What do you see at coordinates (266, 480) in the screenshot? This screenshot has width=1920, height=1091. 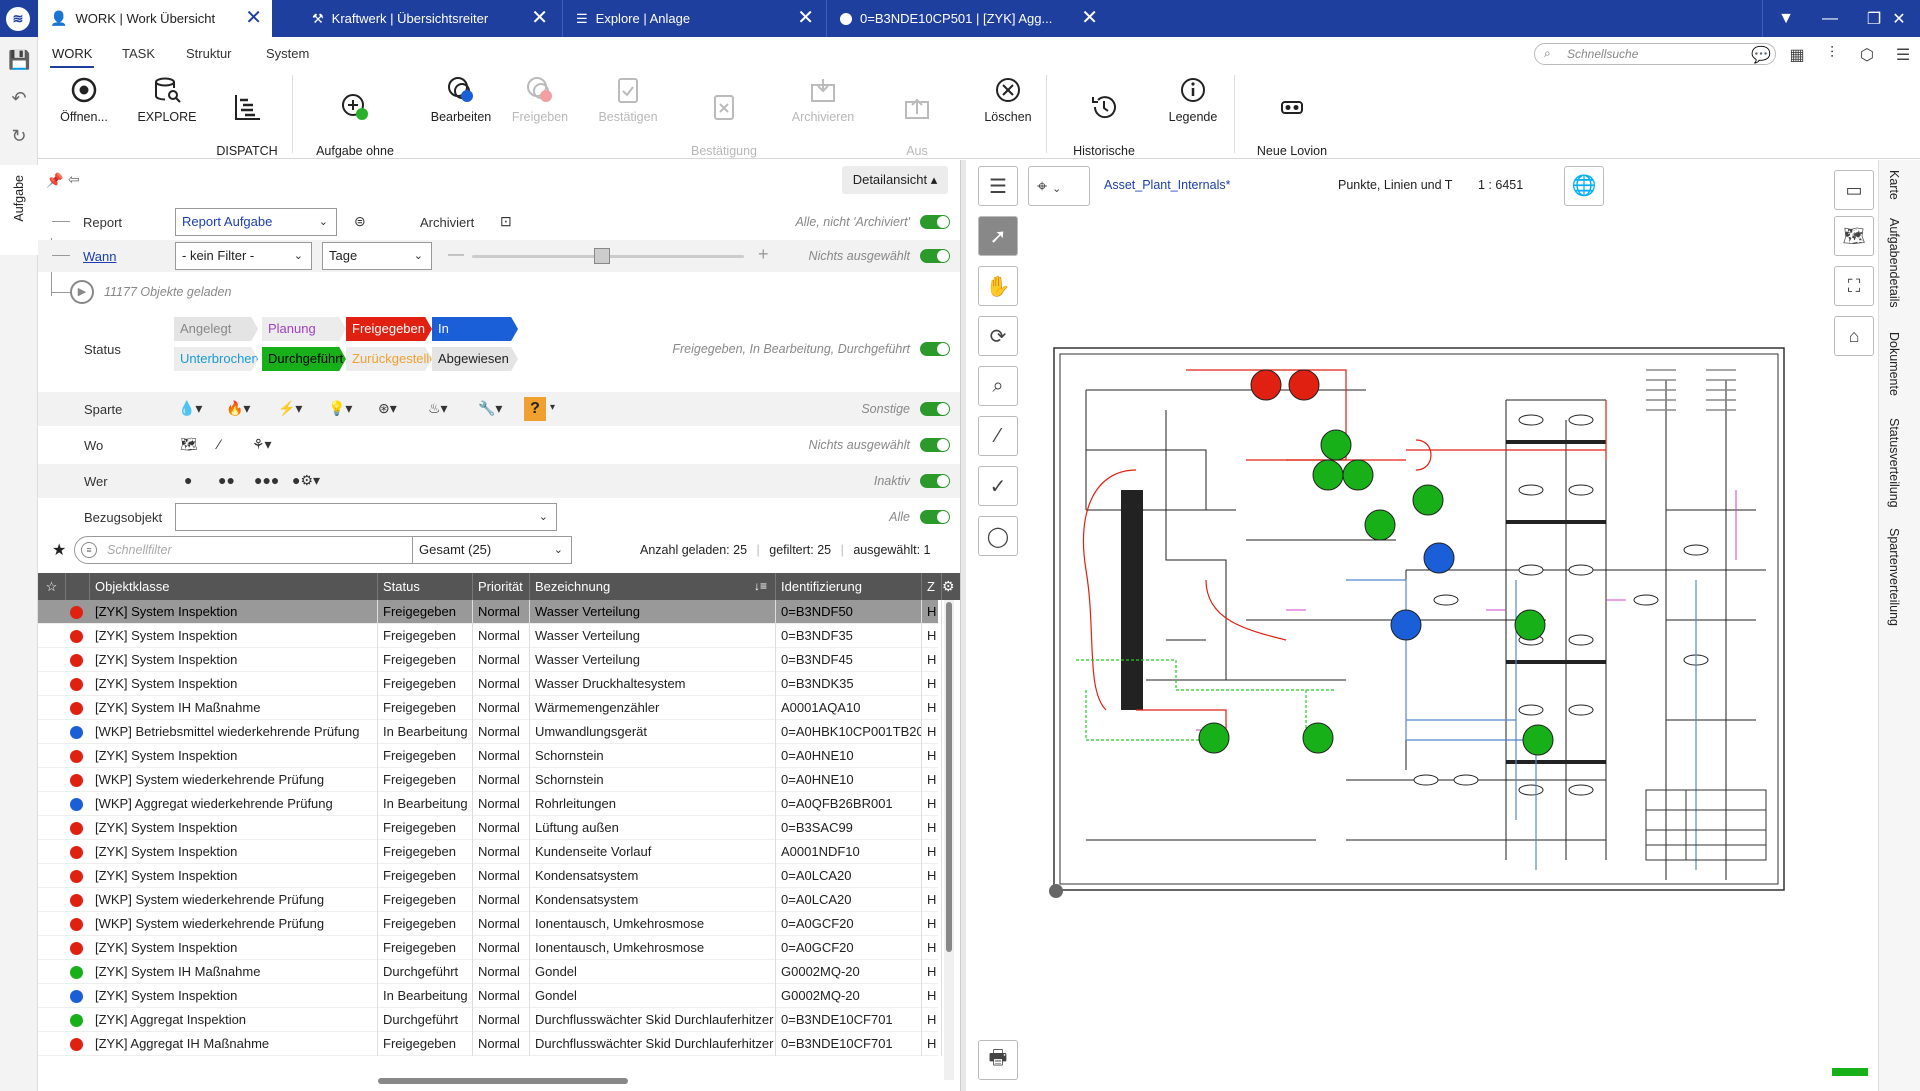 I see `group-icon: ●●●` at bounding box center [266, 480].